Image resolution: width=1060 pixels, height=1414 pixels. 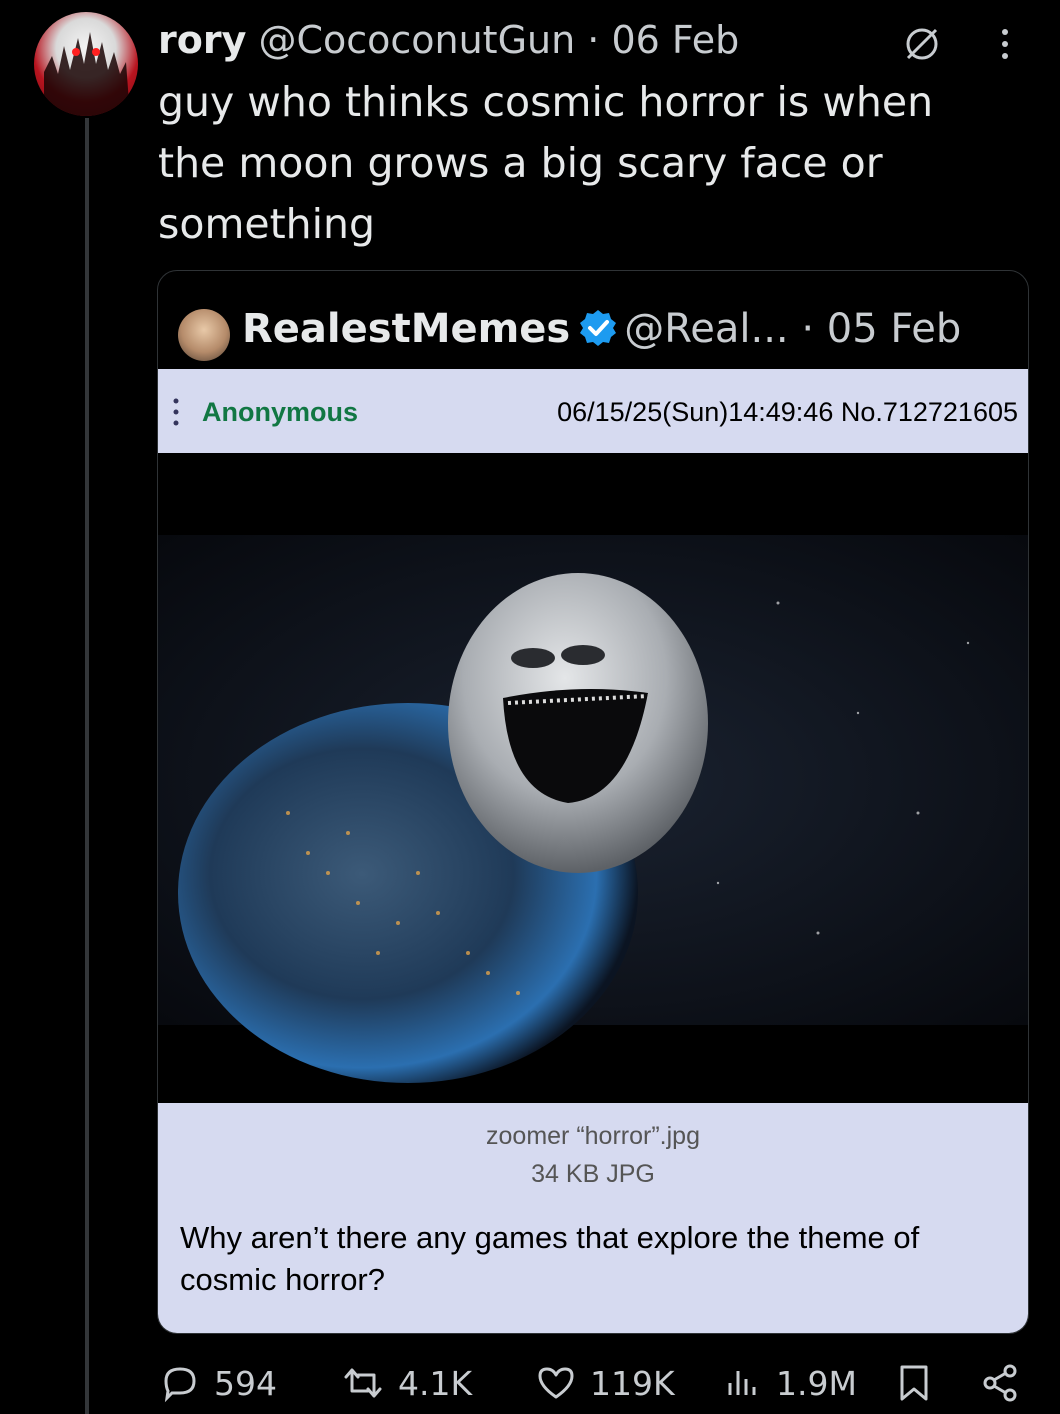 What do you see at coordinates (280, 412) in the screenshot?
I see `poster-name: Anonymous` at bounding box center [280, 412].